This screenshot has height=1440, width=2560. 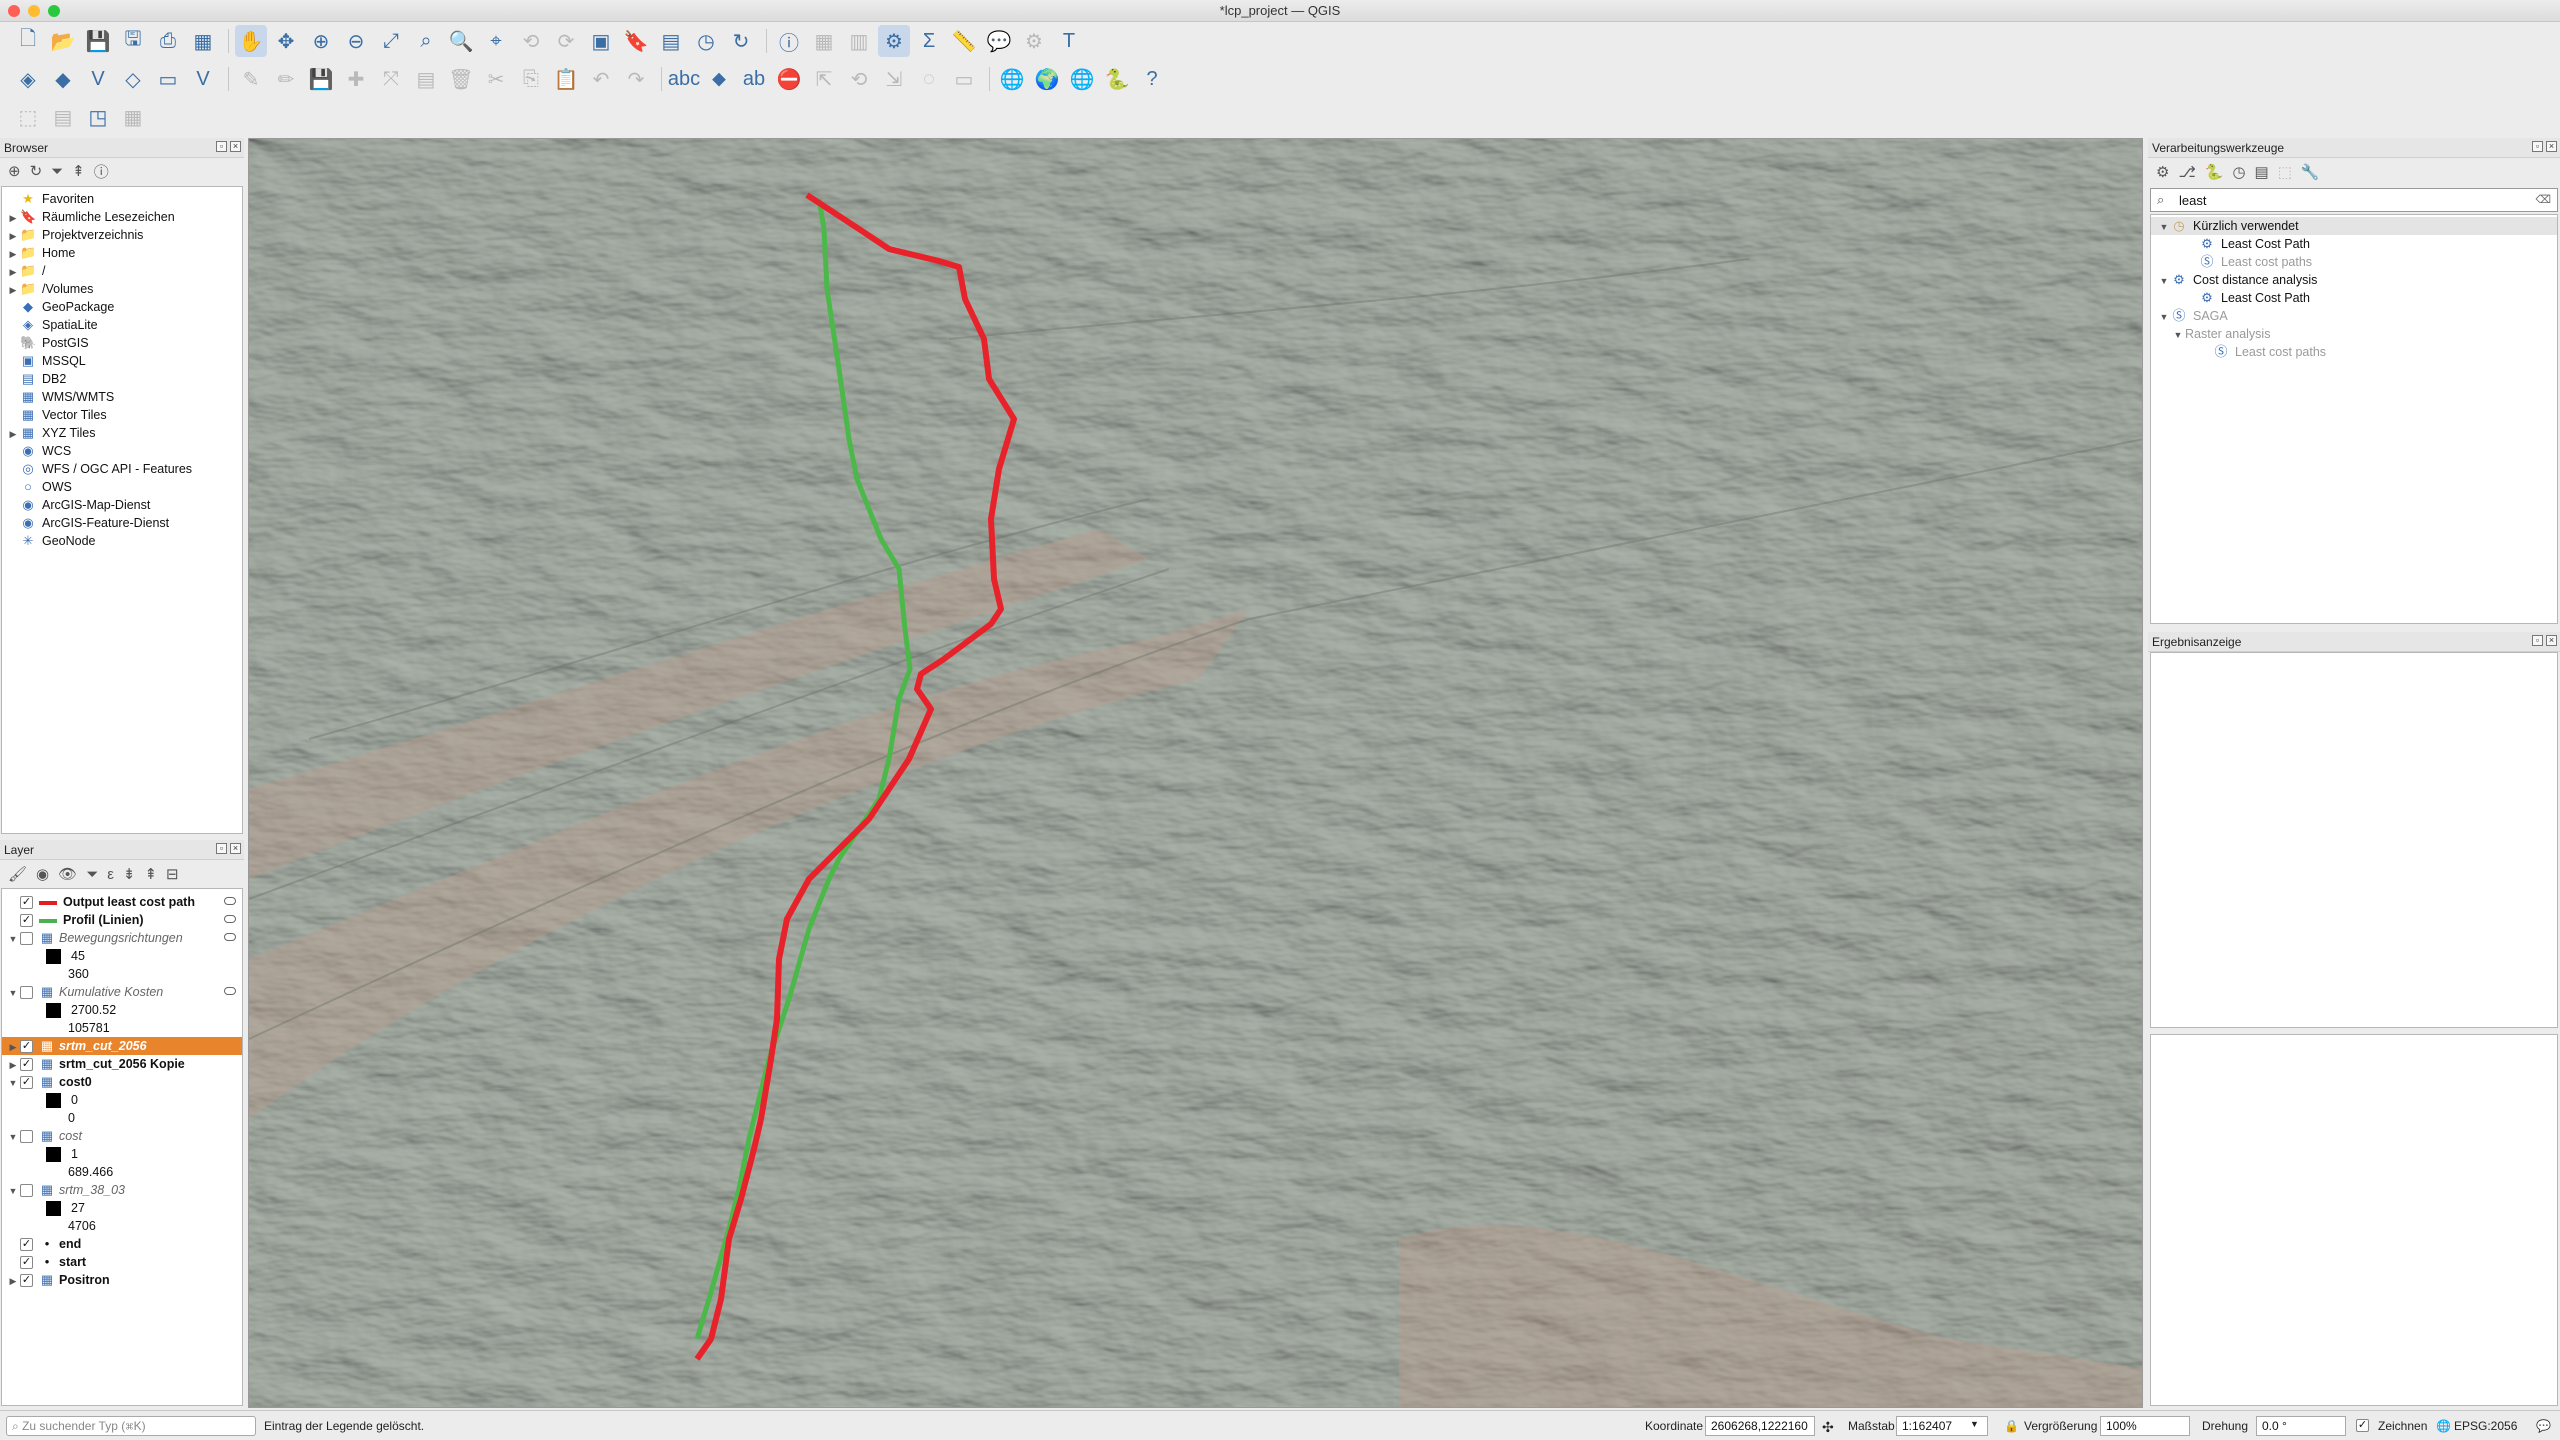 I want to click on scripts-icon: ⎇, so click(x=2186, y=172).